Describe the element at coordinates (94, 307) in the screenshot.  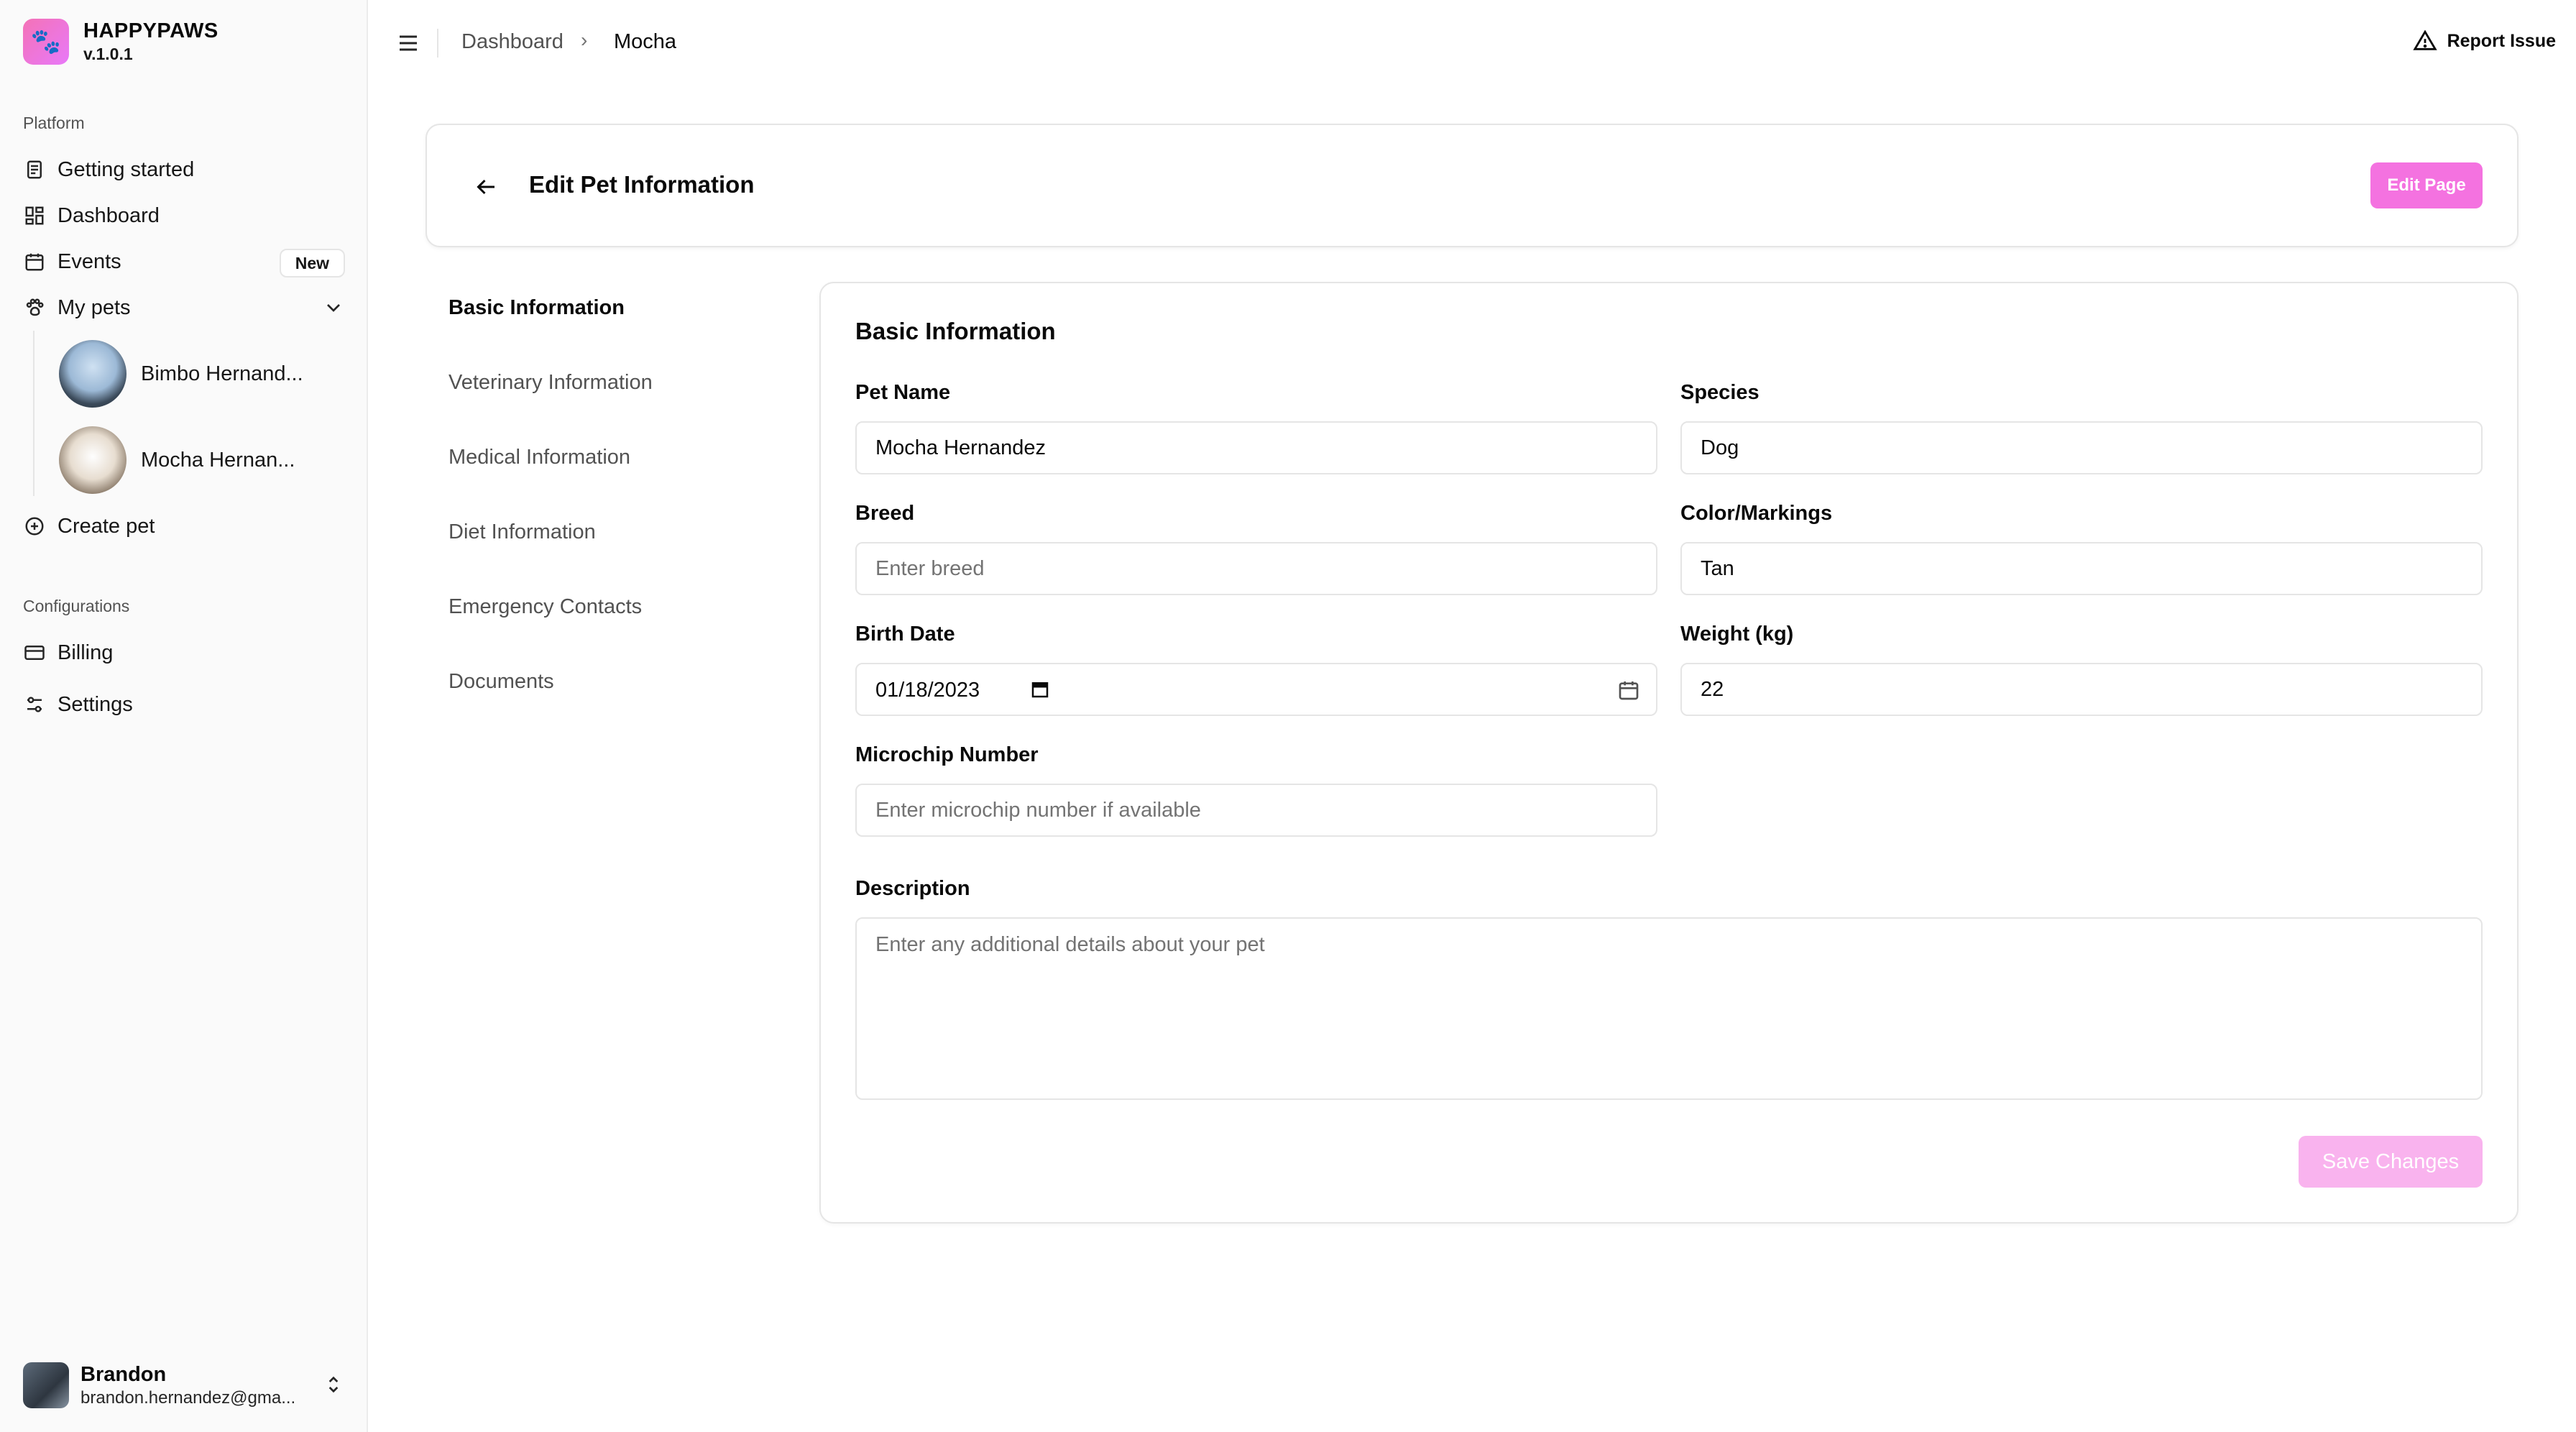
I see `sidebar-item-label: My pets` at that location.